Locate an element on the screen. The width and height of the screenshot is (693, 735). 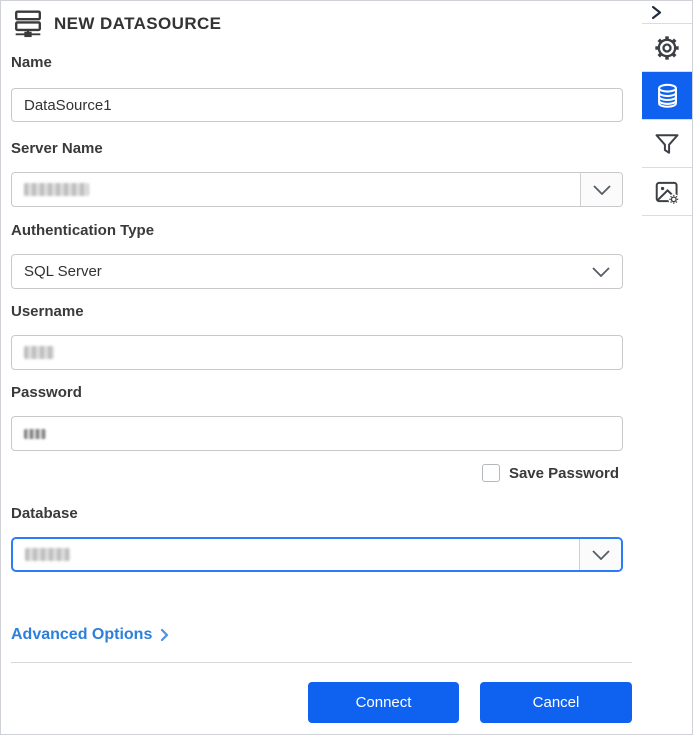
auth-type-label: Authentication Type is located at coordinates (83, 230).